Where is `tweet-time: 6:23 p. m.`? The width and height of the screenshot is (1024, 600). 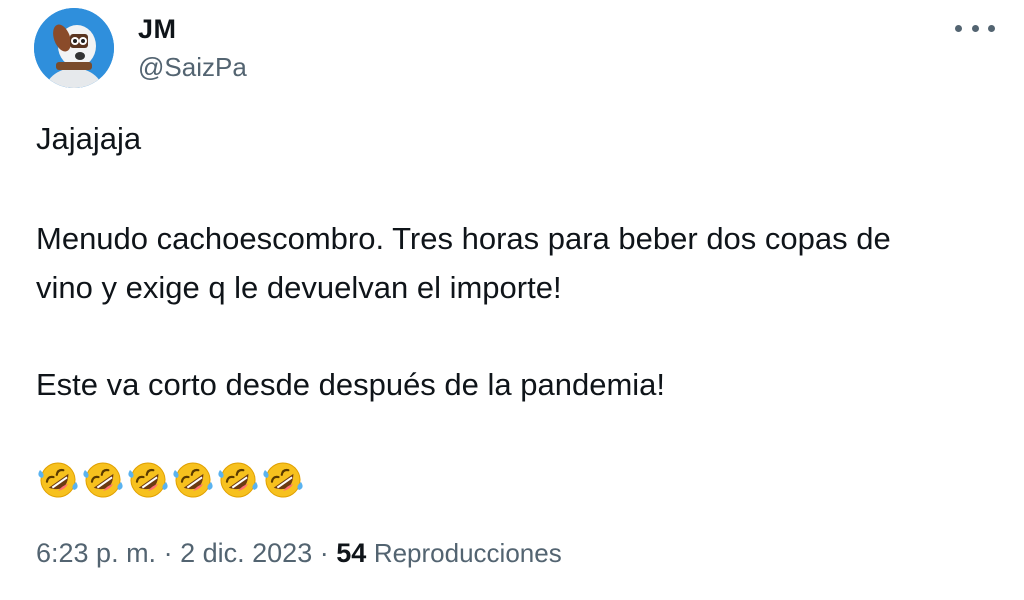 tweet-time: 6:23 p. m. is located at coordinates (96, 553).